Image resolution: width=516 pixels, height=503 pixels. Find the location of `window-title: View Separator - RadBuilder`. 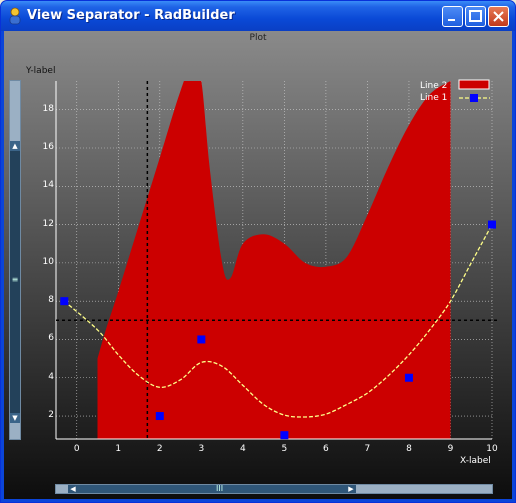

window-title: View Separator - RadBuilder is located at coordinates (131, 15).